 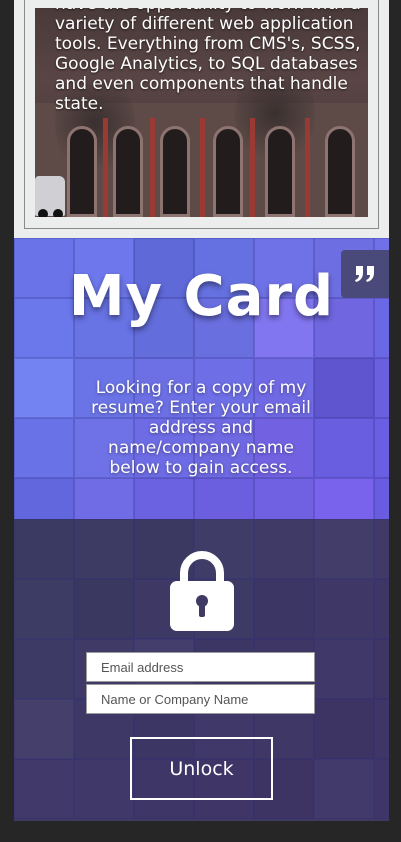 I want to click on quote-icon, so click(x=364, y=274).